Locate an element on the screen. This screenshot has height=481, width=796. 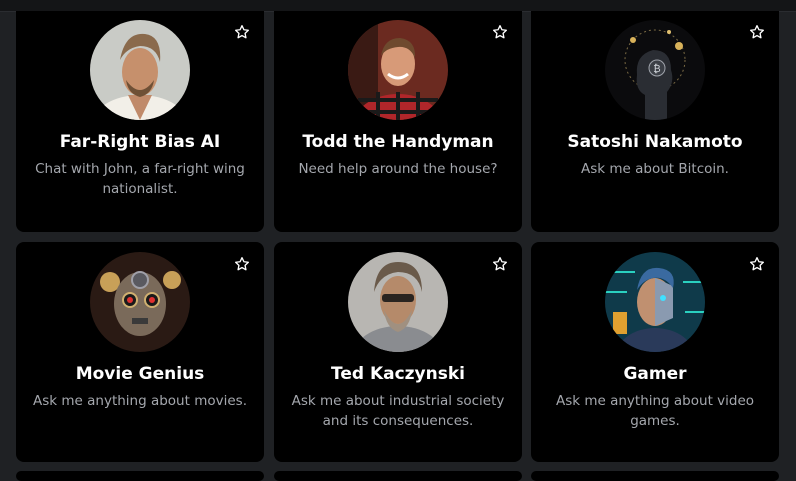
character-card-gamer: Gamer Ask me anything about video games. is located at coordinates (655, 352).